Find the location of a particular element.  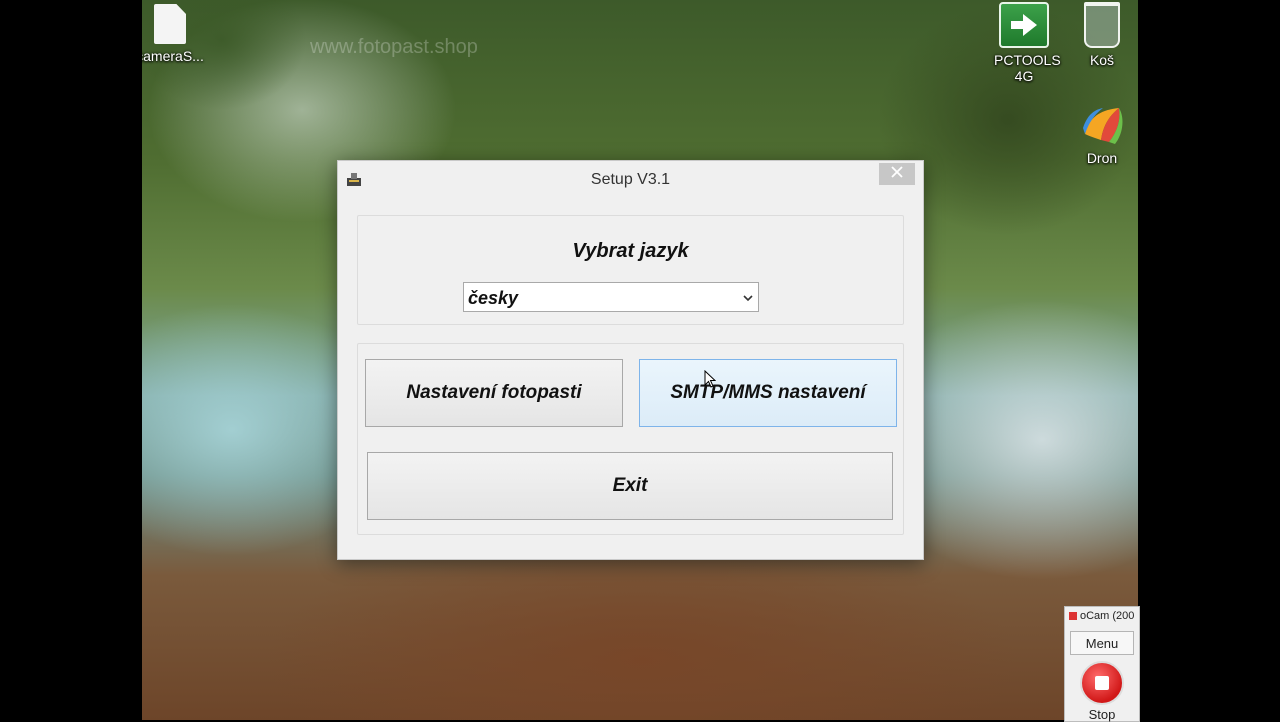

dron-app-icon is located at coordinates (1102, 125).